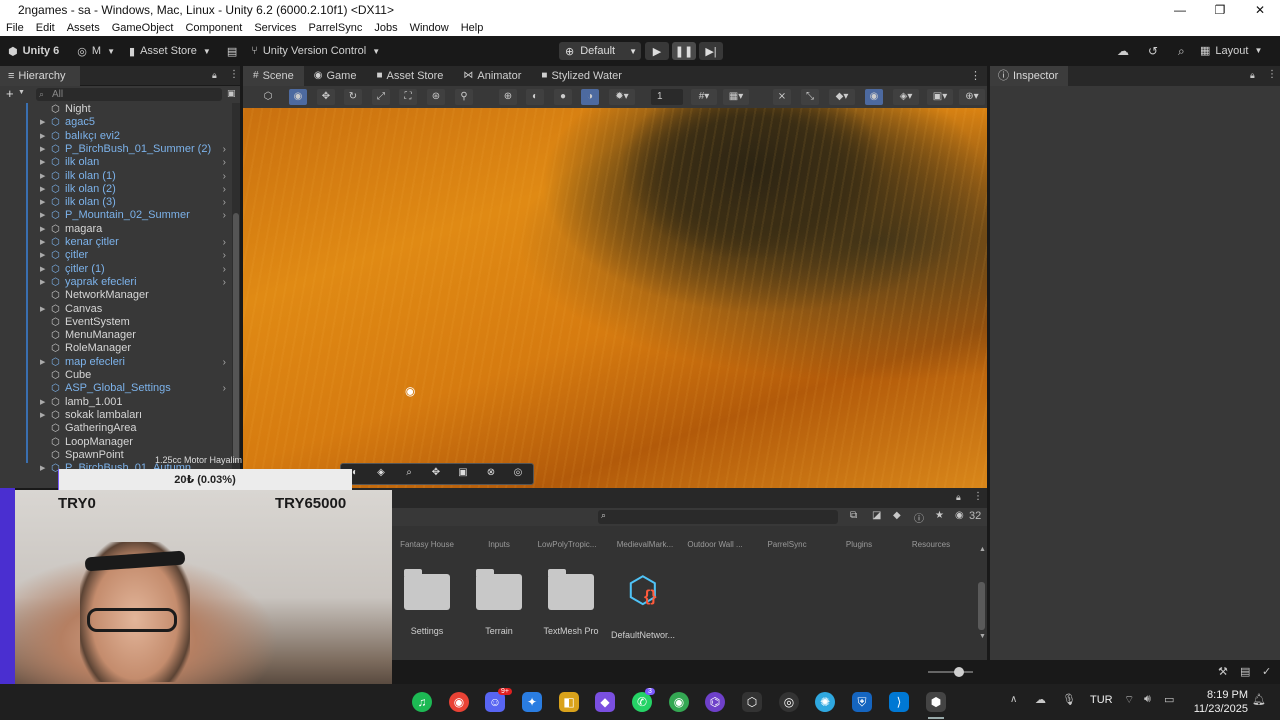 Image resolution: width=1280 pixels, height=720 pixels. Describe the element at coordinates (116, 215) in the screenshot. I see `hierarchy-item: ▶ ⬡ P_Mountain_02_Summer ›` at that location.